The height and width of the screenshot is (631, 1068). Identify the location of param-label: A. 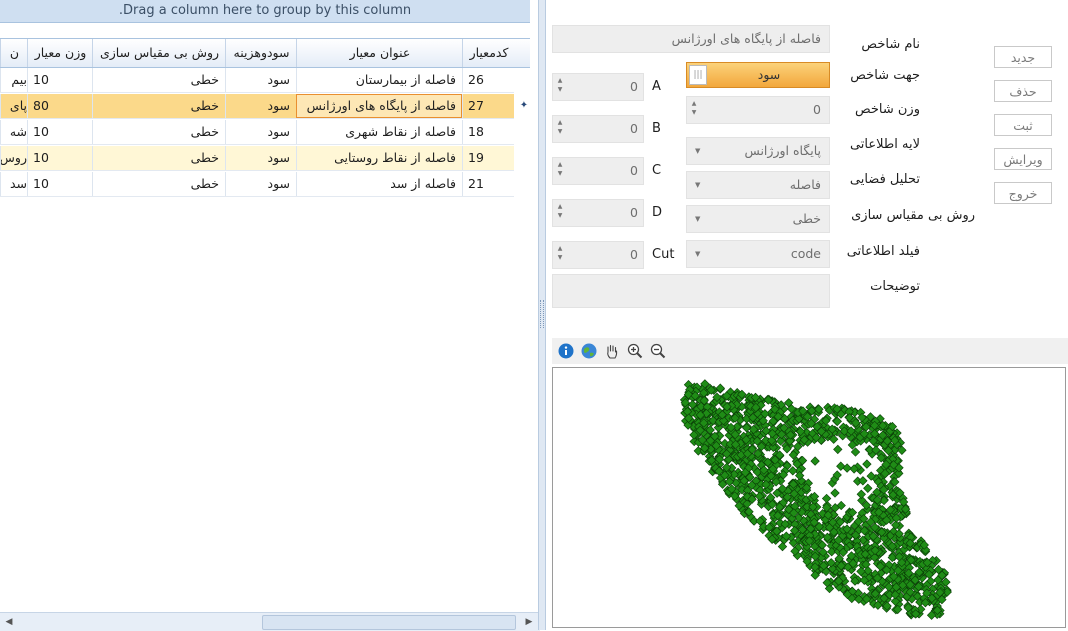
(656, 86).